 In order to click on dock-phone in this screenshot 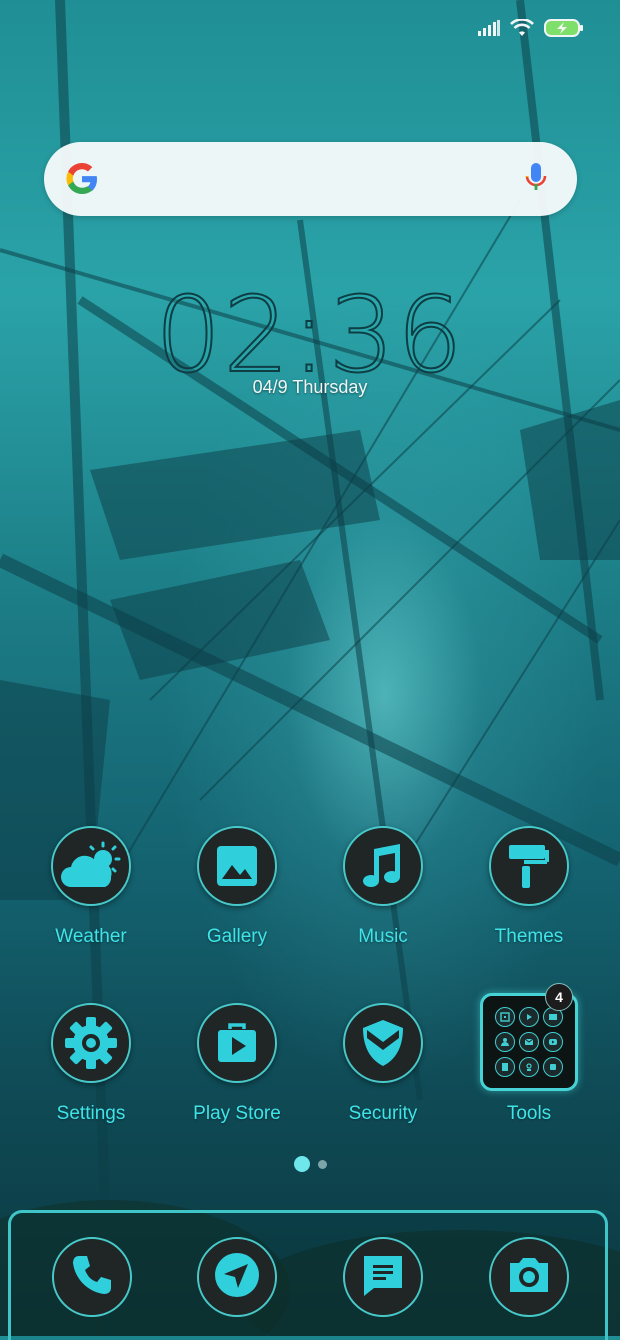, I will do `click(92, 1277)`.